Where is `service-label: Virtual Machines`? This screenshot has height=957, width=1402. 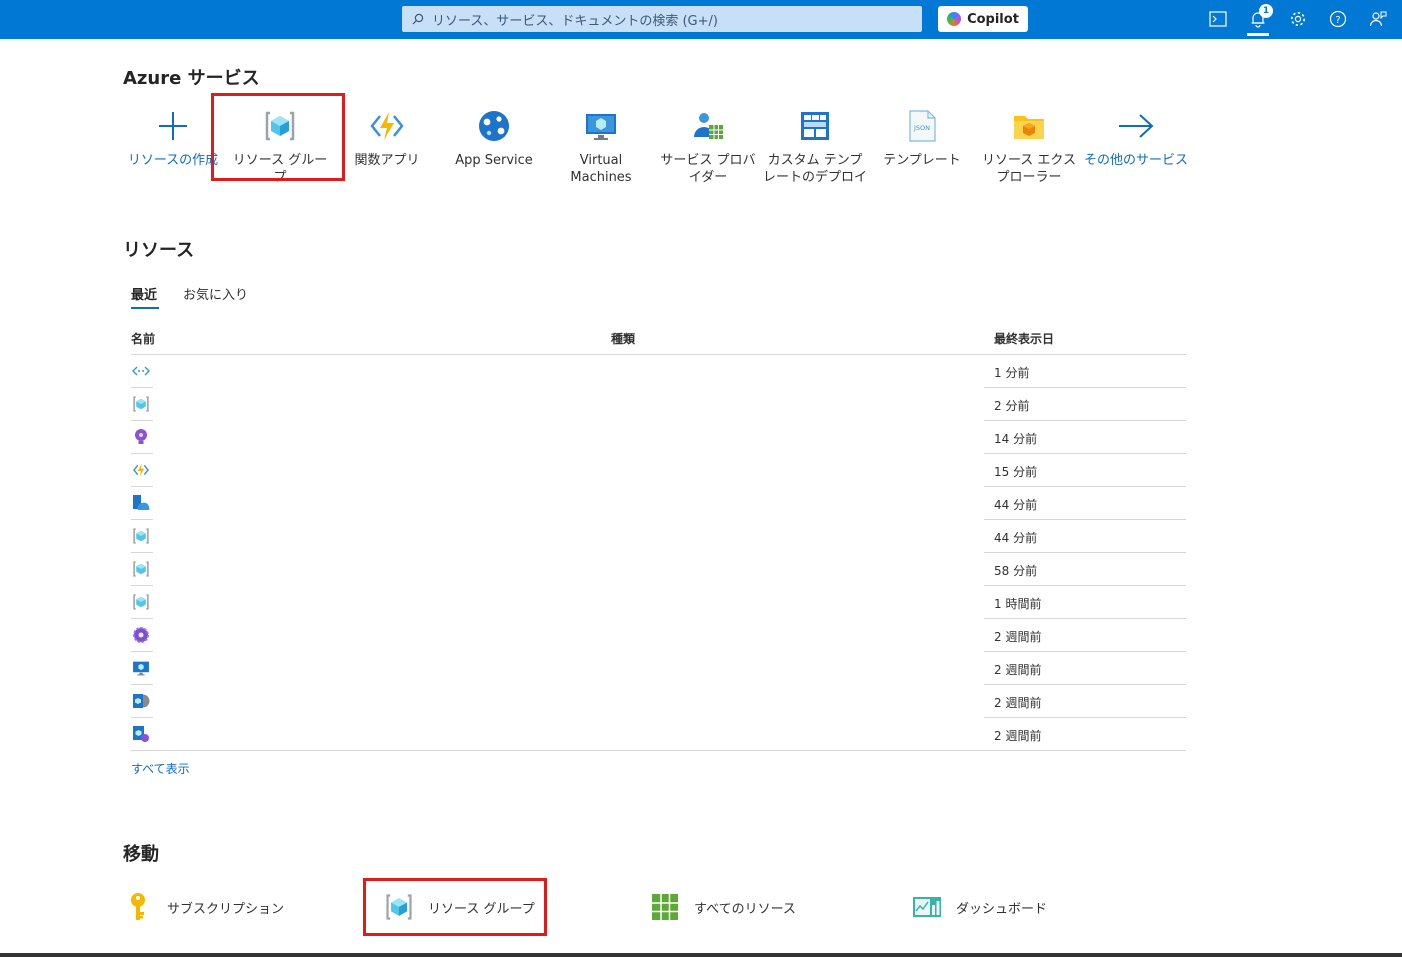
service-label: Virtual Machines is located at coordinates (601, 169).